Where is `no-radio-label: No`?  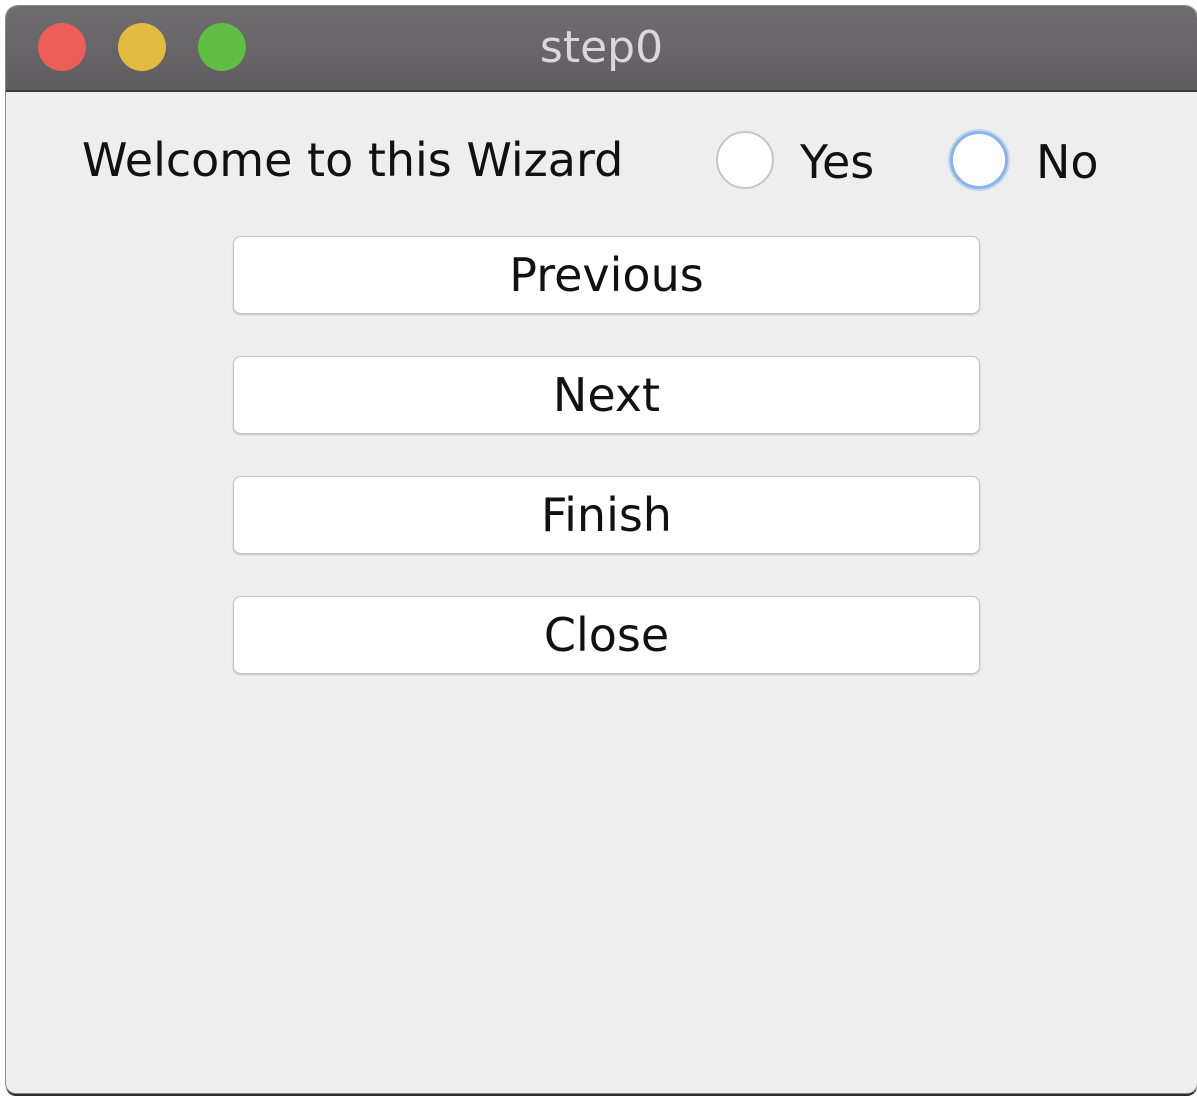
no-radio-label: No is located at coordinates (1067, 162).